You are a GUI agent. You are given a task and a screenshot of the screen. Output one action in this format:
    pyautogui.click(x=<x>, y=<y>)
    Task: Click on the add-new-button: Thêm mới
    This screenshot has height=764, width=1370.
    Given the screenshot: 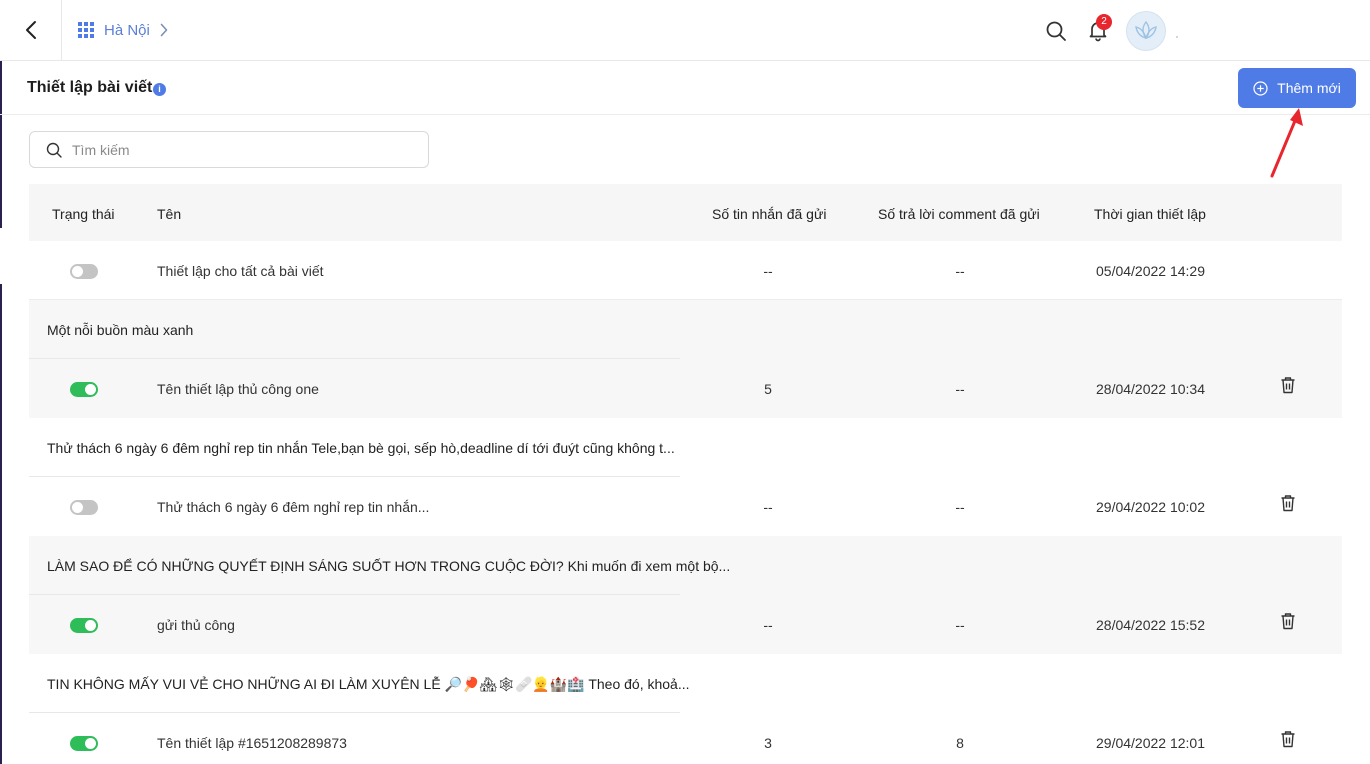 What is the action you would take?
    pyautogui.click(x=1297, y=88)
    